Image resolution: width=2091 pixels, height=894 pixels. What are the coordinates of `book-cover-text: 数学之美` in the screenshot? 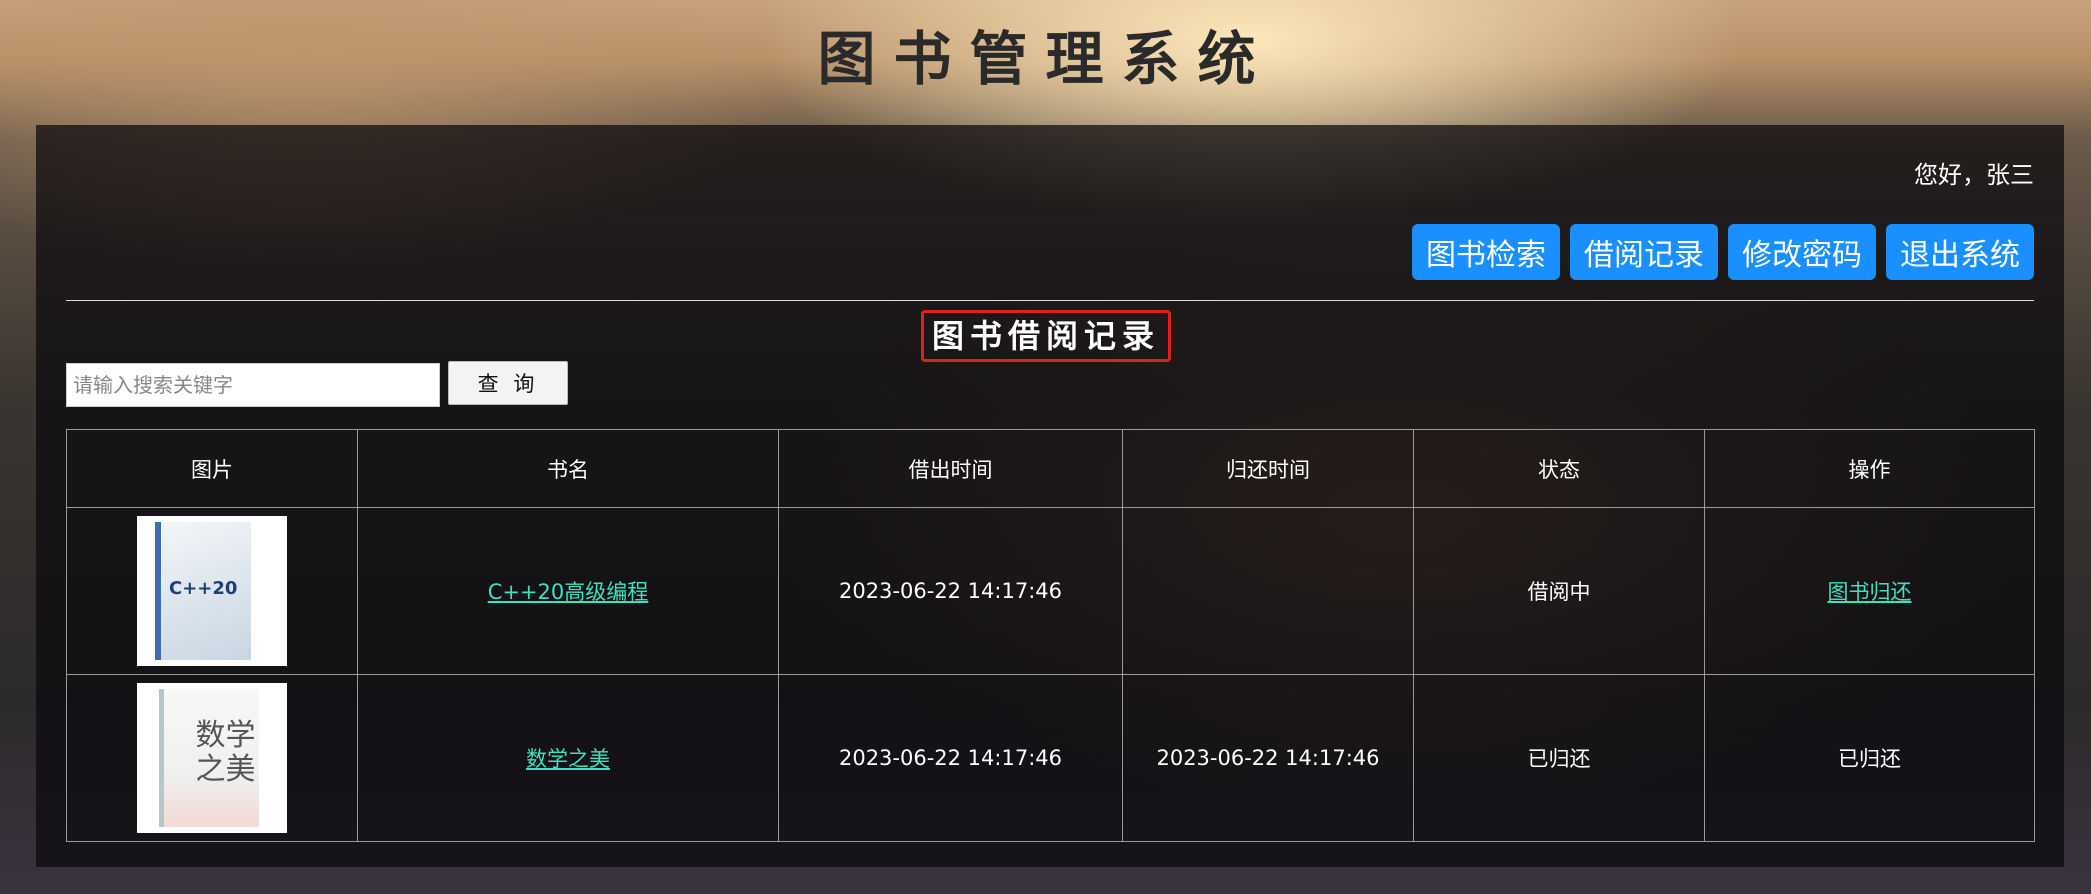 It's located at (225, 752).